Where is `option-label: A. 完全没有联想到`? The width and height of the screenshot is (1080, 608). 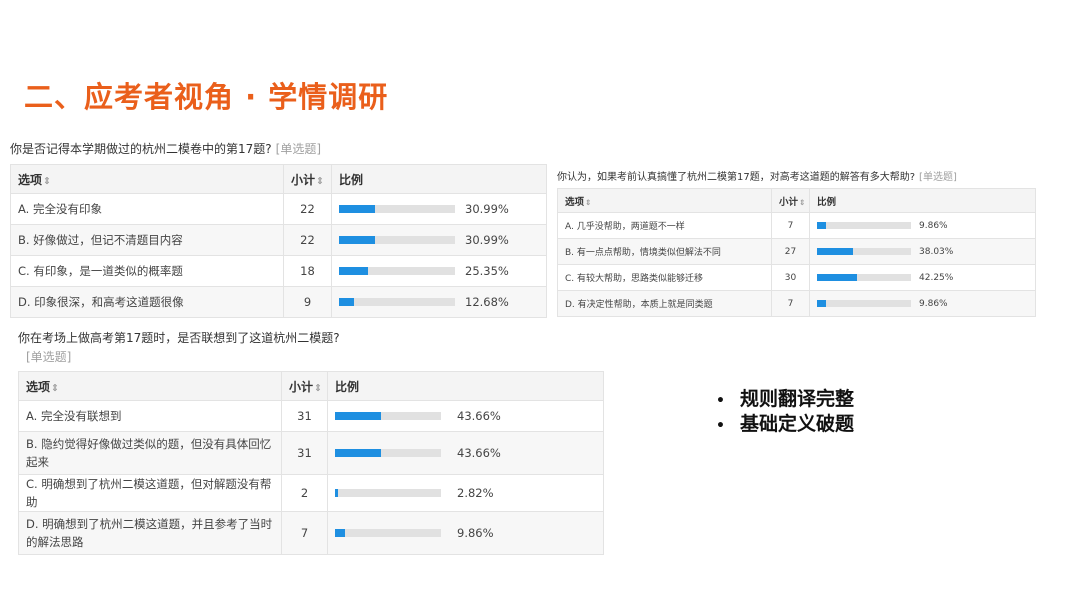
option-label: A. 完全没有联想到 is located at coordinates (150, 416).